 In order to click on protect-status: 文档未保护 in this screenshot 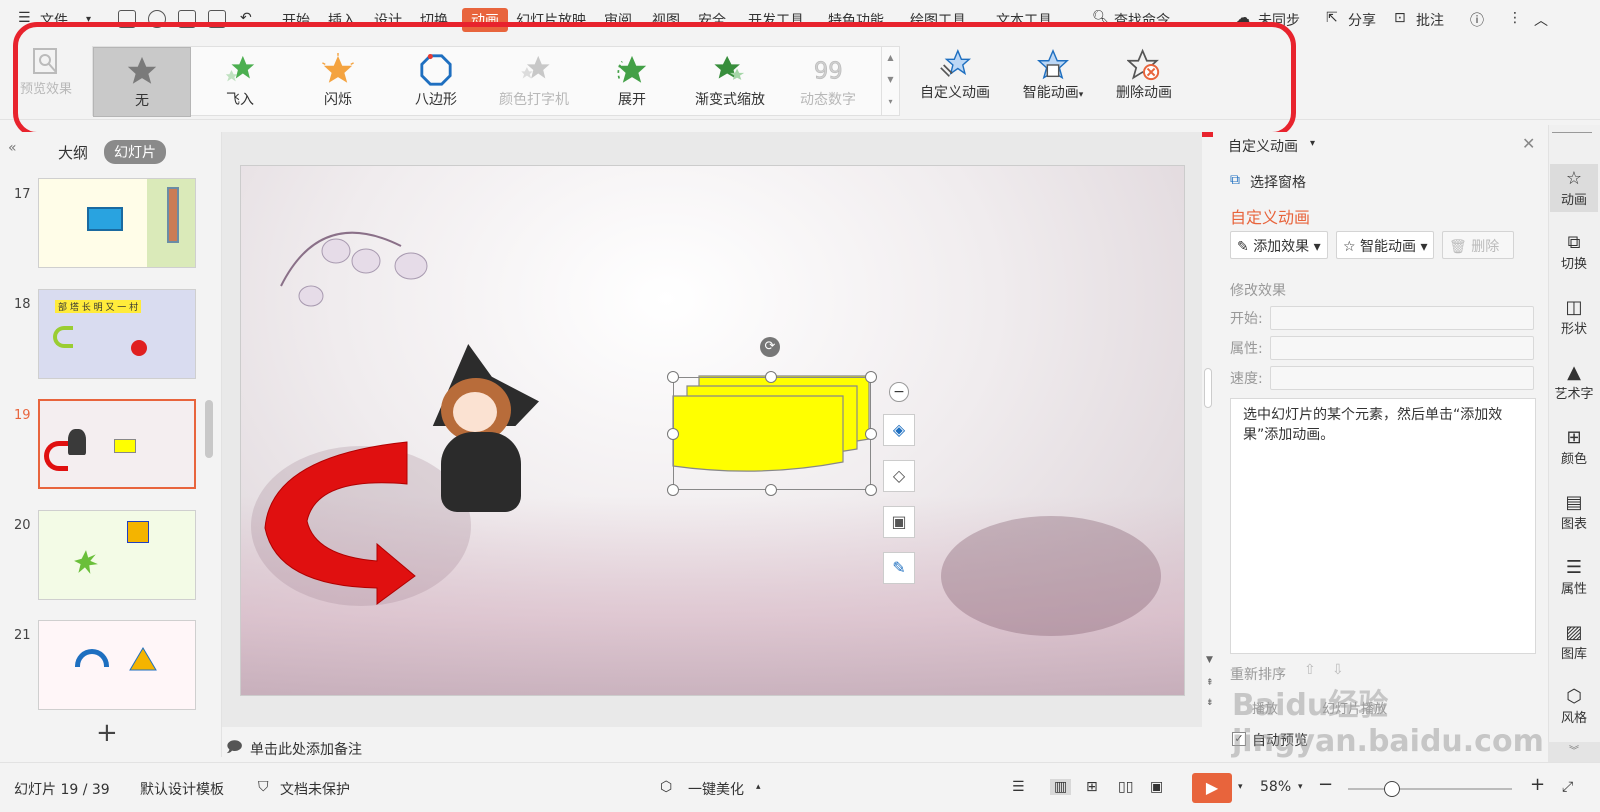, I will do `click(315, 789)`.